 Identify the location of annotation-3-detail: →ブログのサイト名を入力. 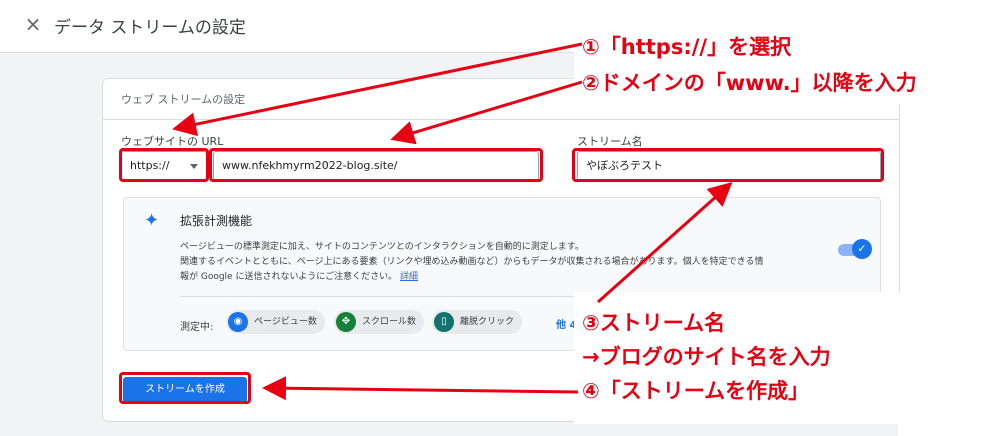
(706, 357).